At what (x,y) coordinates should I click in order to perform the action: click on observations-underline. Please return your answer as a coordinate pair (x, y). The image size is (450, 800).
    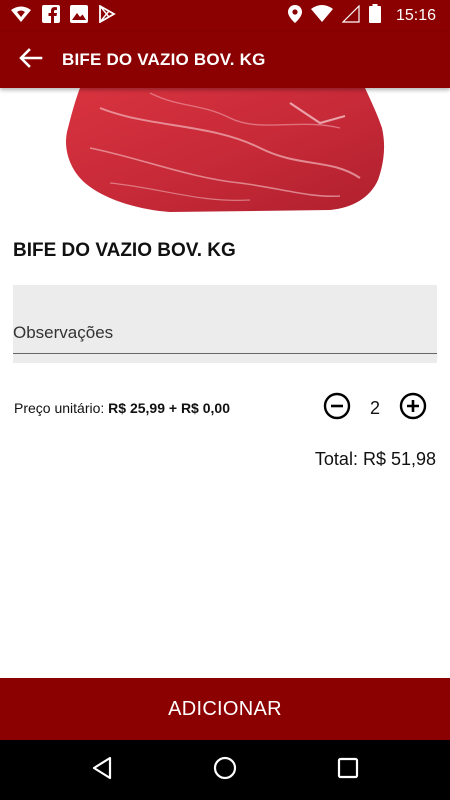
    Looking at the image, I should click on (225, 353).